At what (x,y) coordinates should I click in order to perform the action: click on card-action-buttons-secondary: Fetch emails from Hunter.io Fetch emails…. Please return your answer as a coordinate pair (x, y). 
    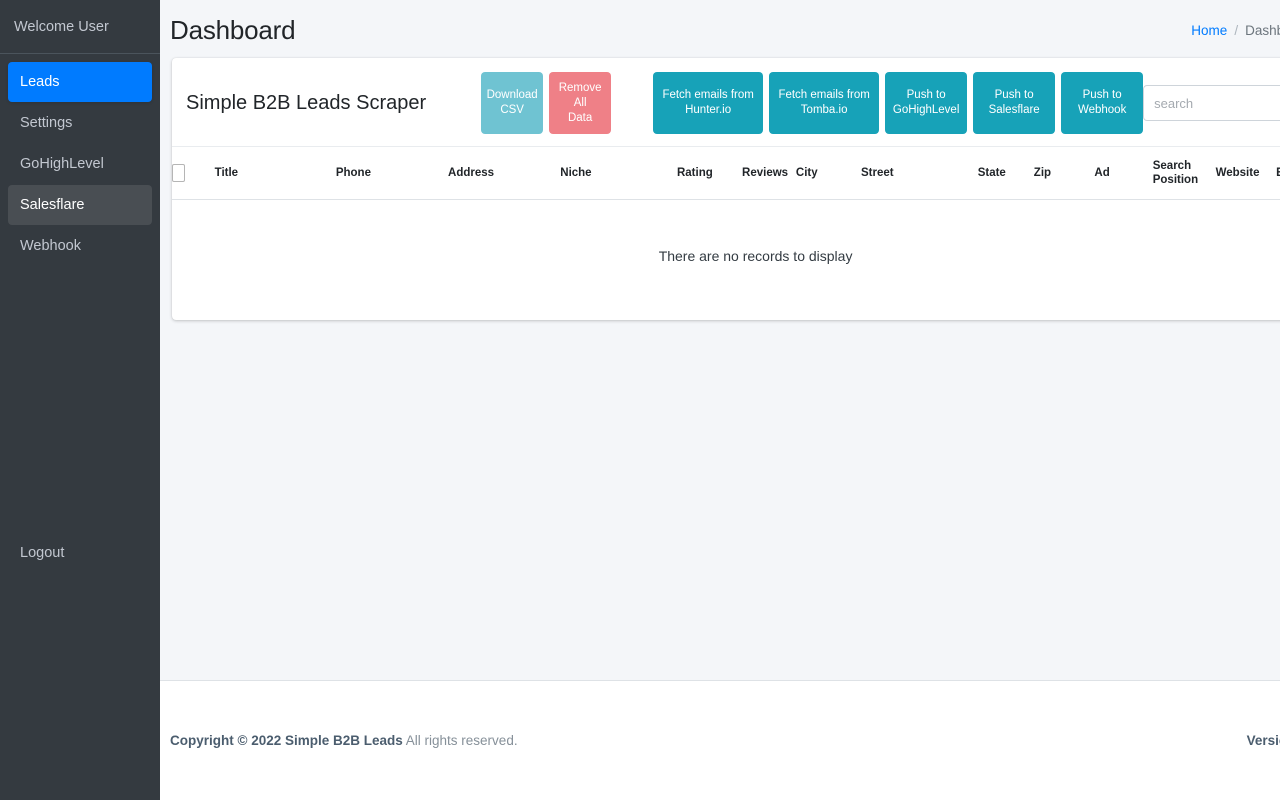
    Looking at the image, I should click on (898, 103).